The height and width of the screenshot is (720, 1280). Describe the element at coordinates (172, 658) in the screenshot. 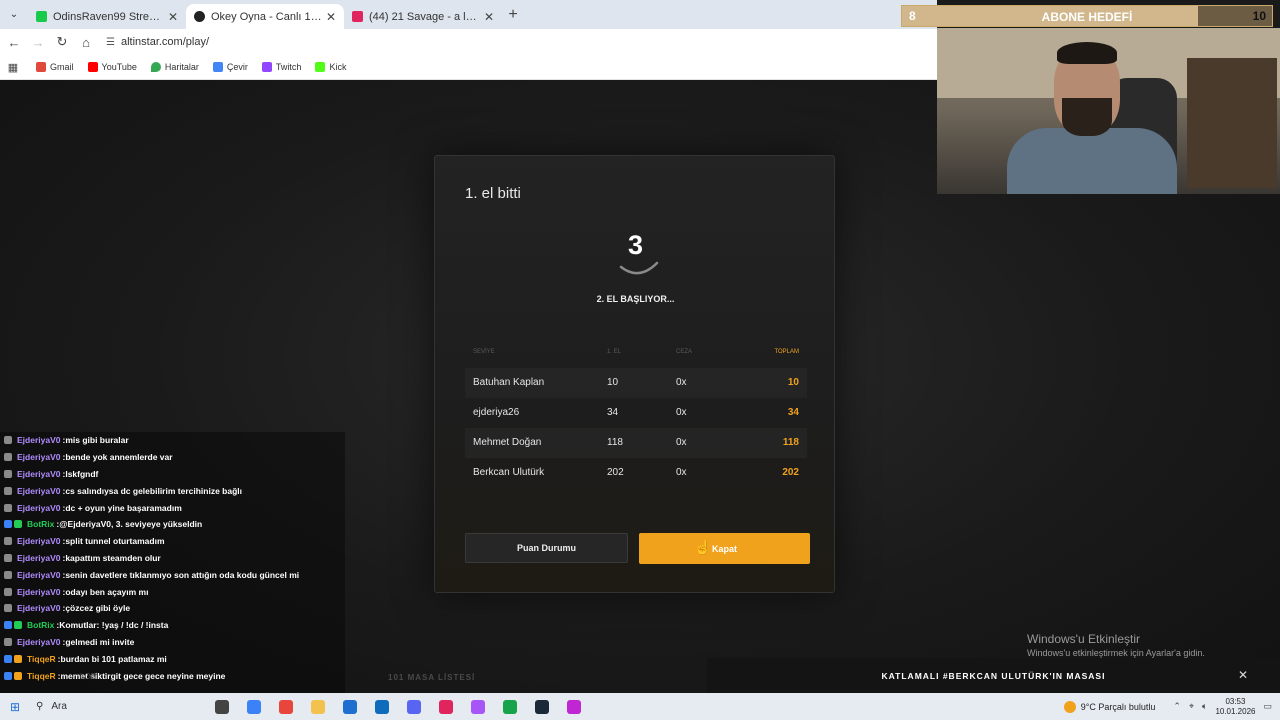

I see `chat-message: TiqqeR: burdan bi 101 patlamaz mi` at that location.